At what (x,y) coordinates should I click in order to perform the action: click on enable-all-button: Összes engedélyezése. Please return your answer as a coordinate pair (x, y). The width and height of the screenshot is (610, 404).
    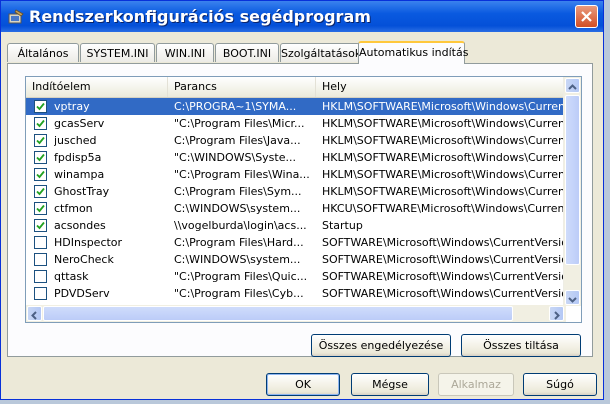
    Looking at the image, I should click on (381, 345).